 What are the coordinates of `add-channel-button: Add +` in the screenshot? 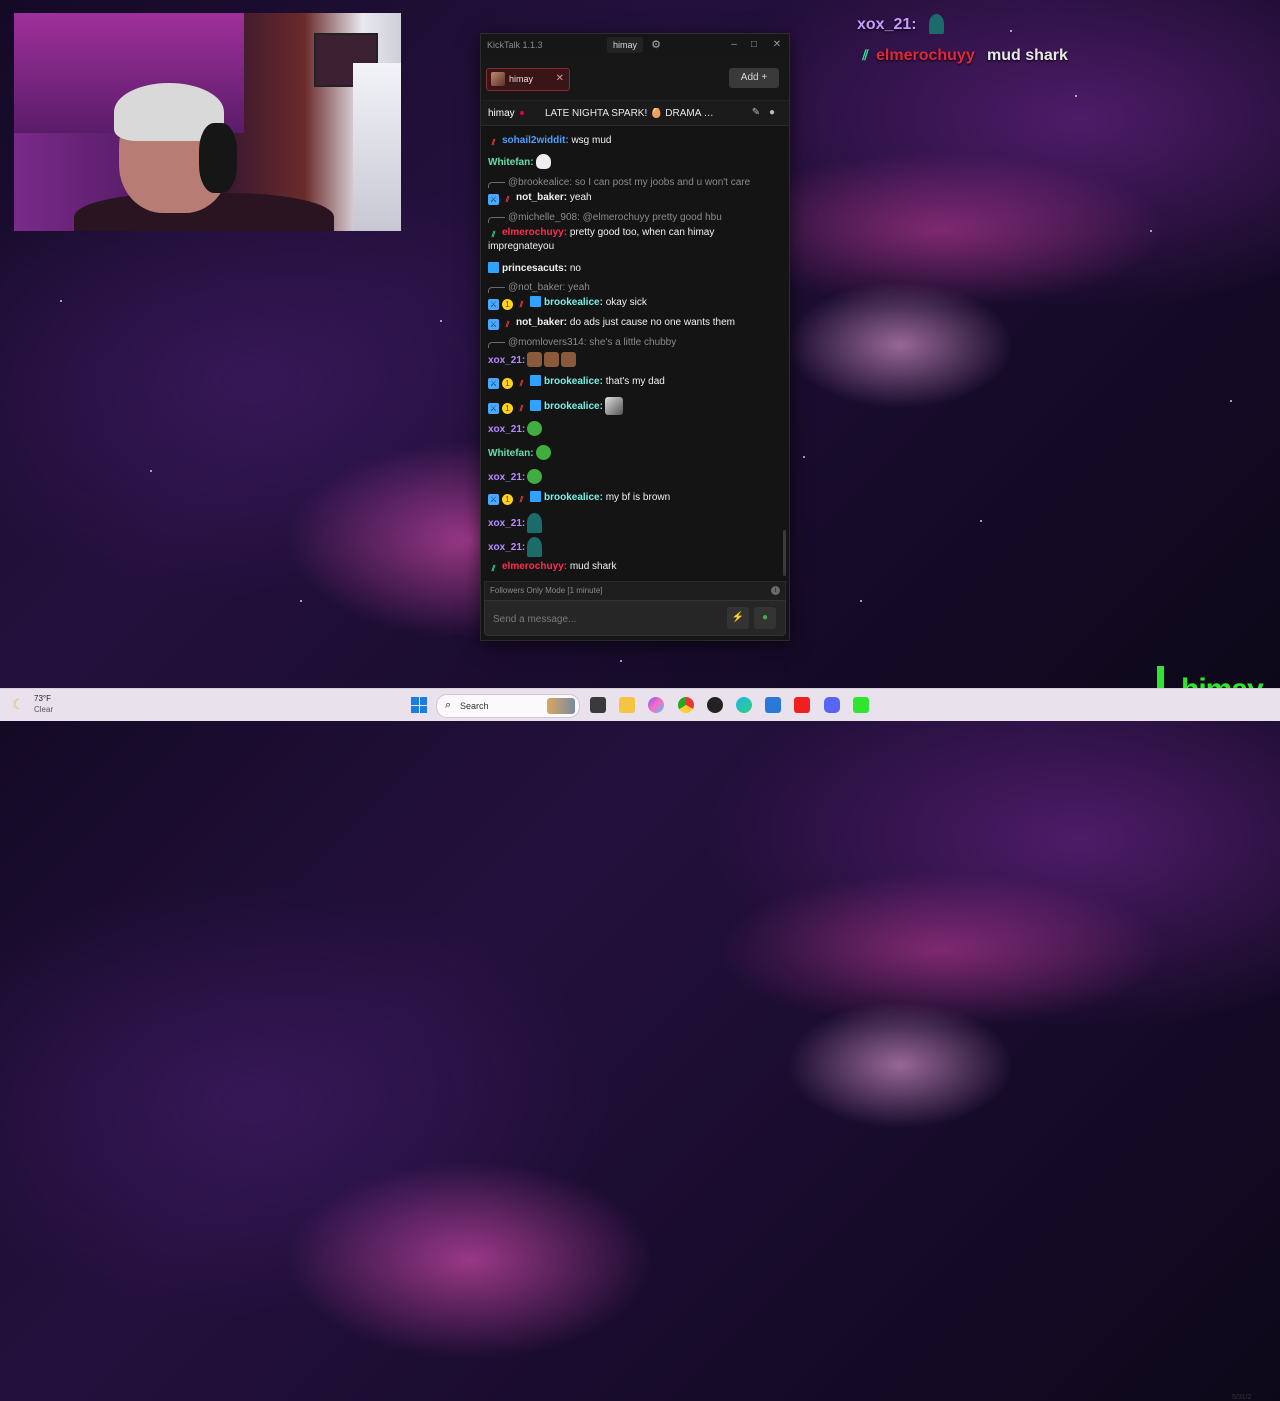 It's located at (754, 78).